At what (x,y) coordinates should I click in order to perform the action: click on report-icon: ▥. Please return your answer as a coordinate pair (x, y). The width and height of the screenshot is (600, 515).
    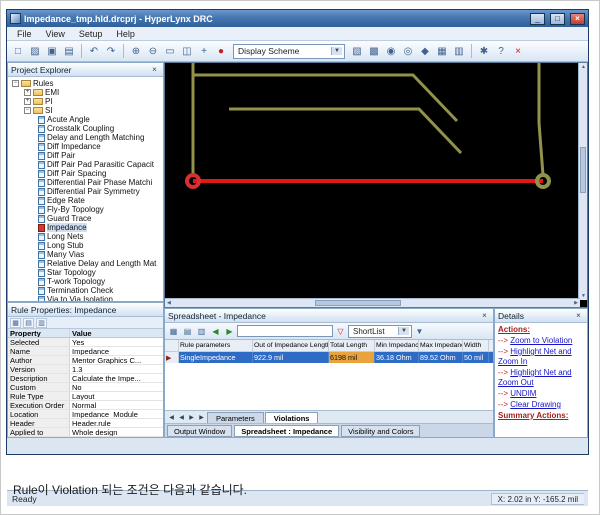
    Looking at the image, I should click on (459, 51).